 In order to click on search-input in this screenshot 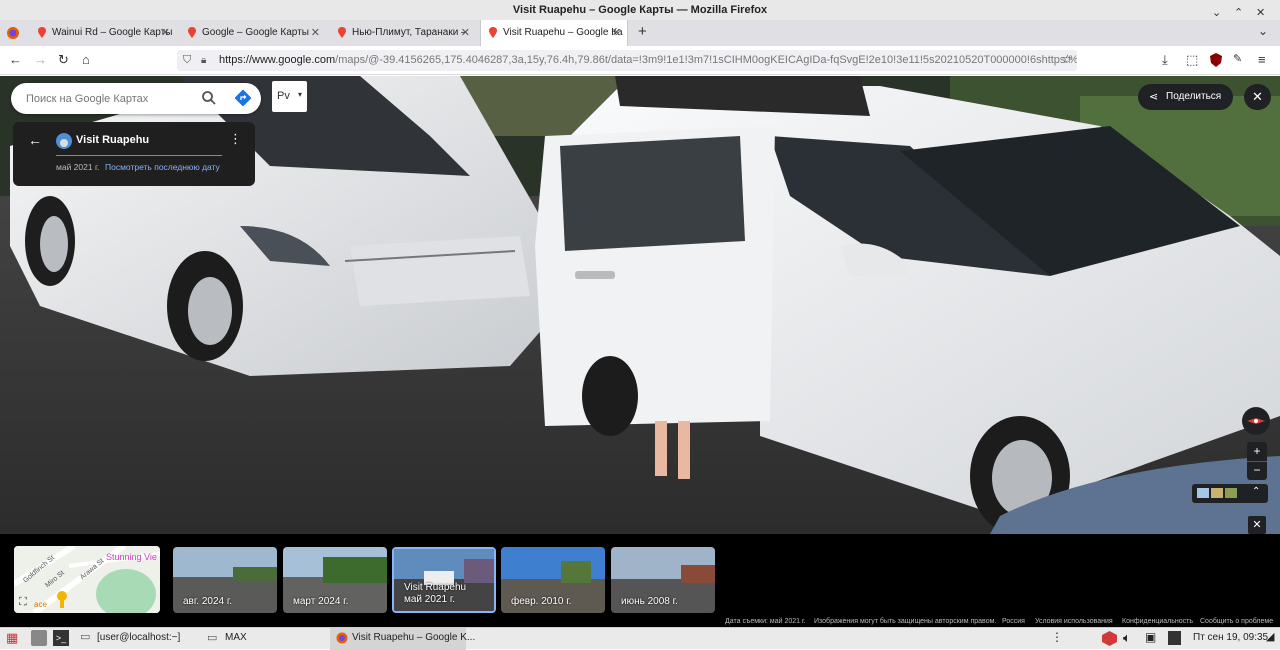, I will do `click(111, 98)`.